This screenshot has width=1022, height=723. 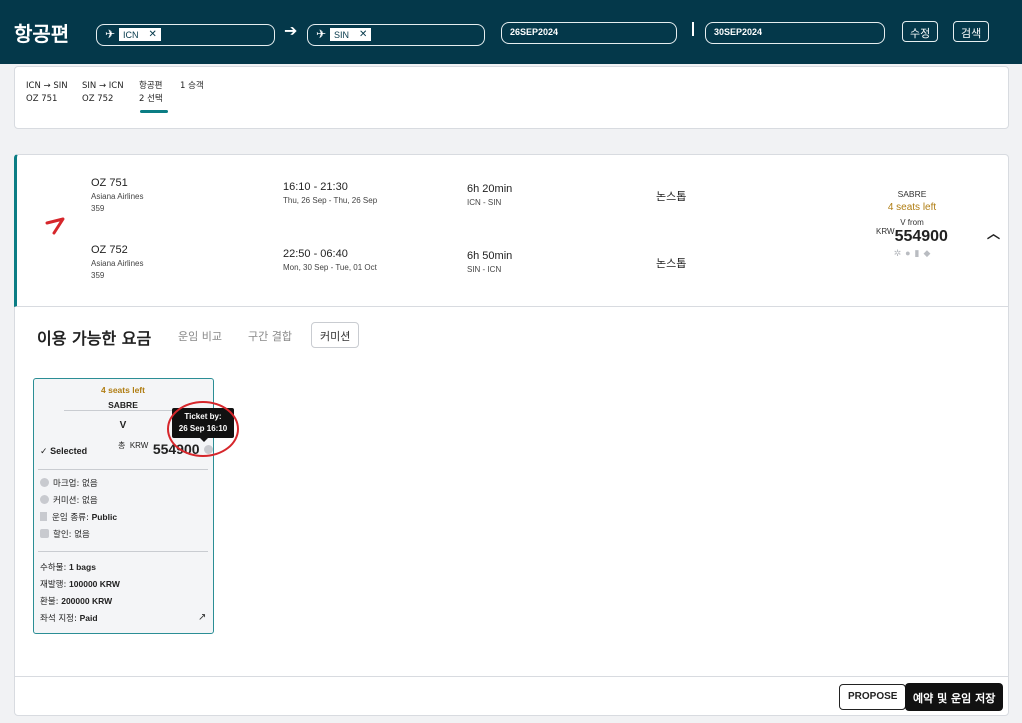 I want to click on fare-type-value: Public, so click(x=104, y=517).